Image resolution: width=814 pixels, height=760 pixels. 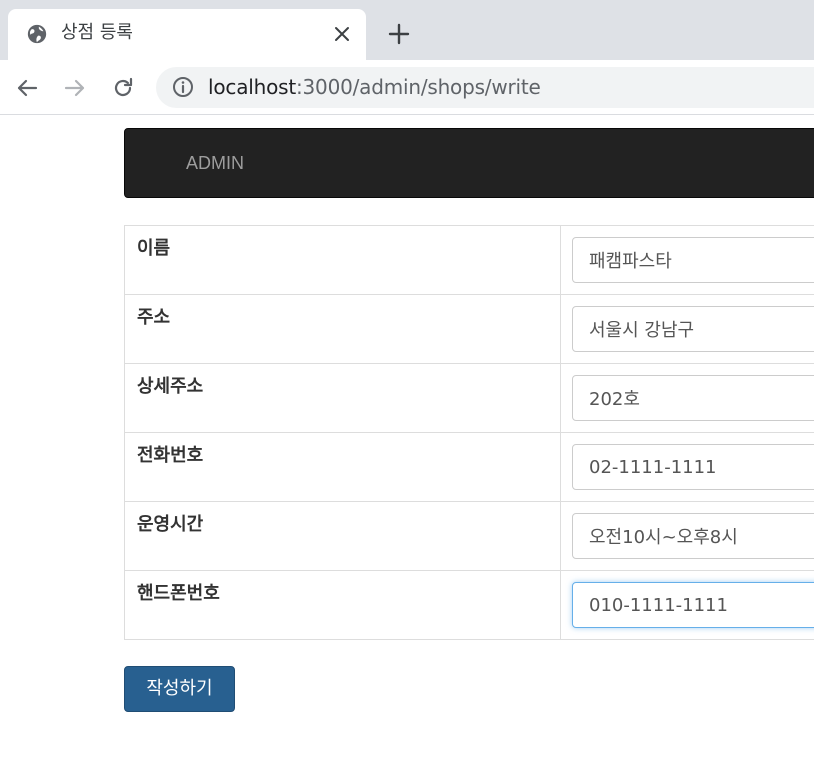 I want to click on back-button, so click(x=27, y=88).